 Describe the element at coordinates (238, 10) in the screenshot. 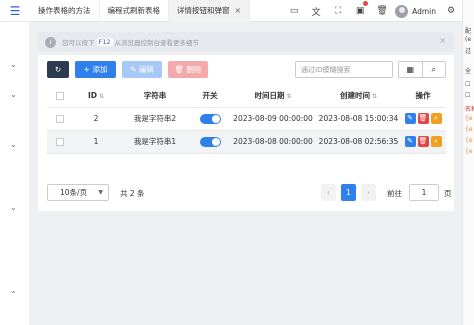

I see `tab-close-icon: ×` at that location.